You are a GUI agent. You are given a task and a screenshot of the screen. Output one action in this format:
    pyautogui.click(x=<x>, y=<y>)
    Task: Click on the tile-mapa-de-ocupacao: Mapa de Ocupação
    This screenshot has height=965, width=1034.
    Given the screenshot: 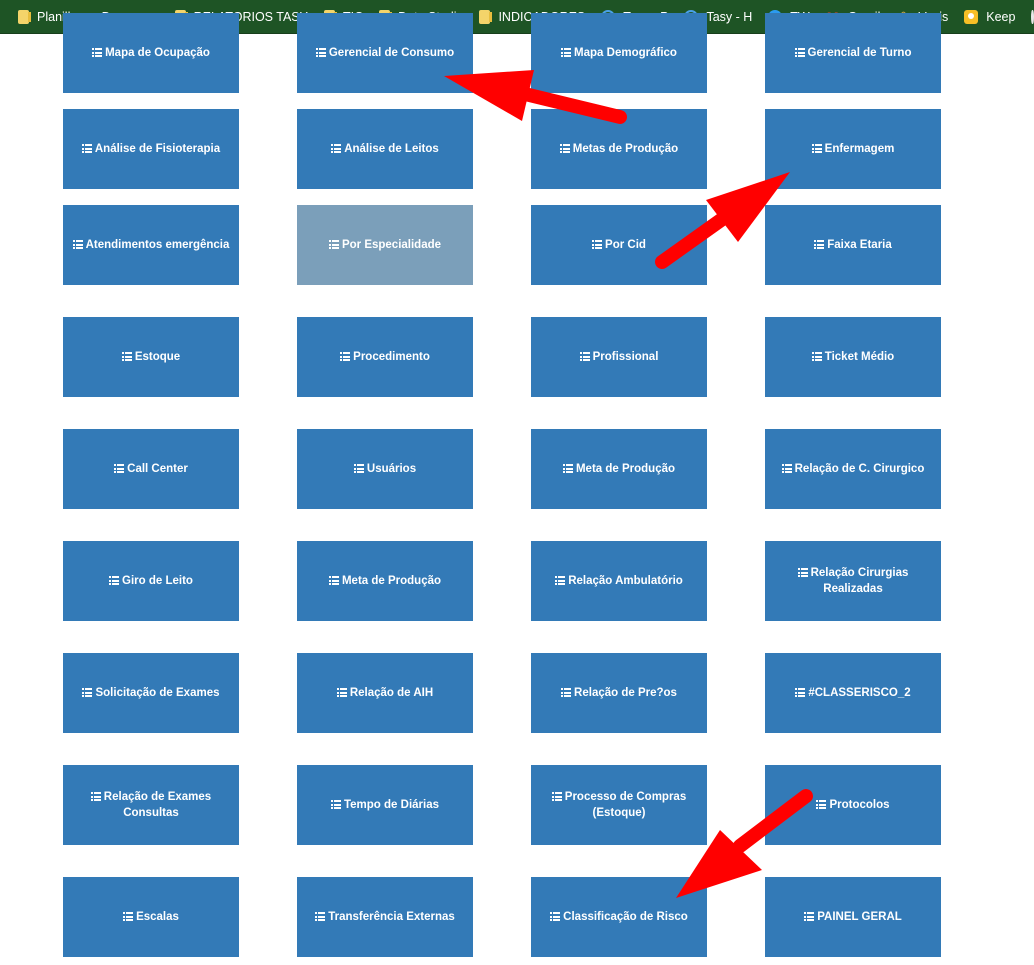 What is the action you would take?
    pyautogui.click(x=151, y=53)
    